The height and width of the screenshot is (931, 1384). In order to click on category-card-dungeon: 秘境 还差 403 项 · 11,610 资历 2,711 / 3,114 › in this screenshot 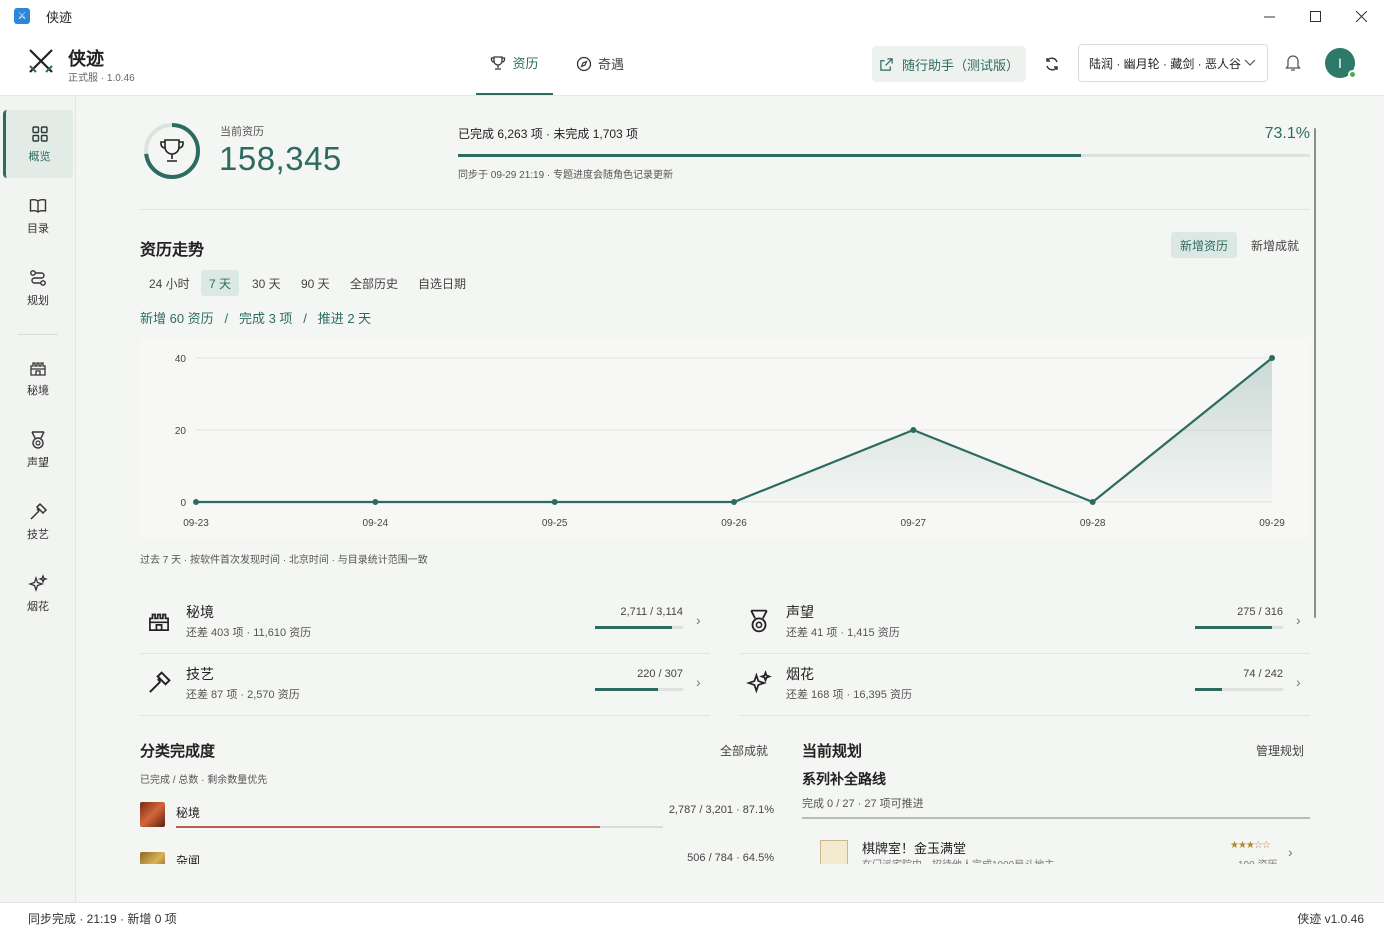, I will do `click(425, 623)`.